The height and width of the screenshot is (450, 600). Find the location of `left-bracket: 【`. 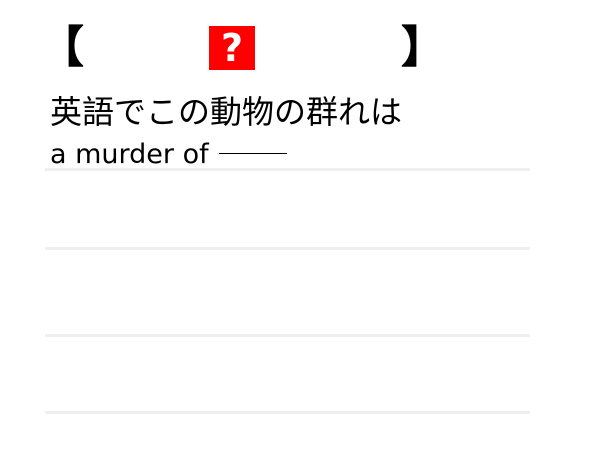

left-bracket: 【 is located at coordinates (62, 47).